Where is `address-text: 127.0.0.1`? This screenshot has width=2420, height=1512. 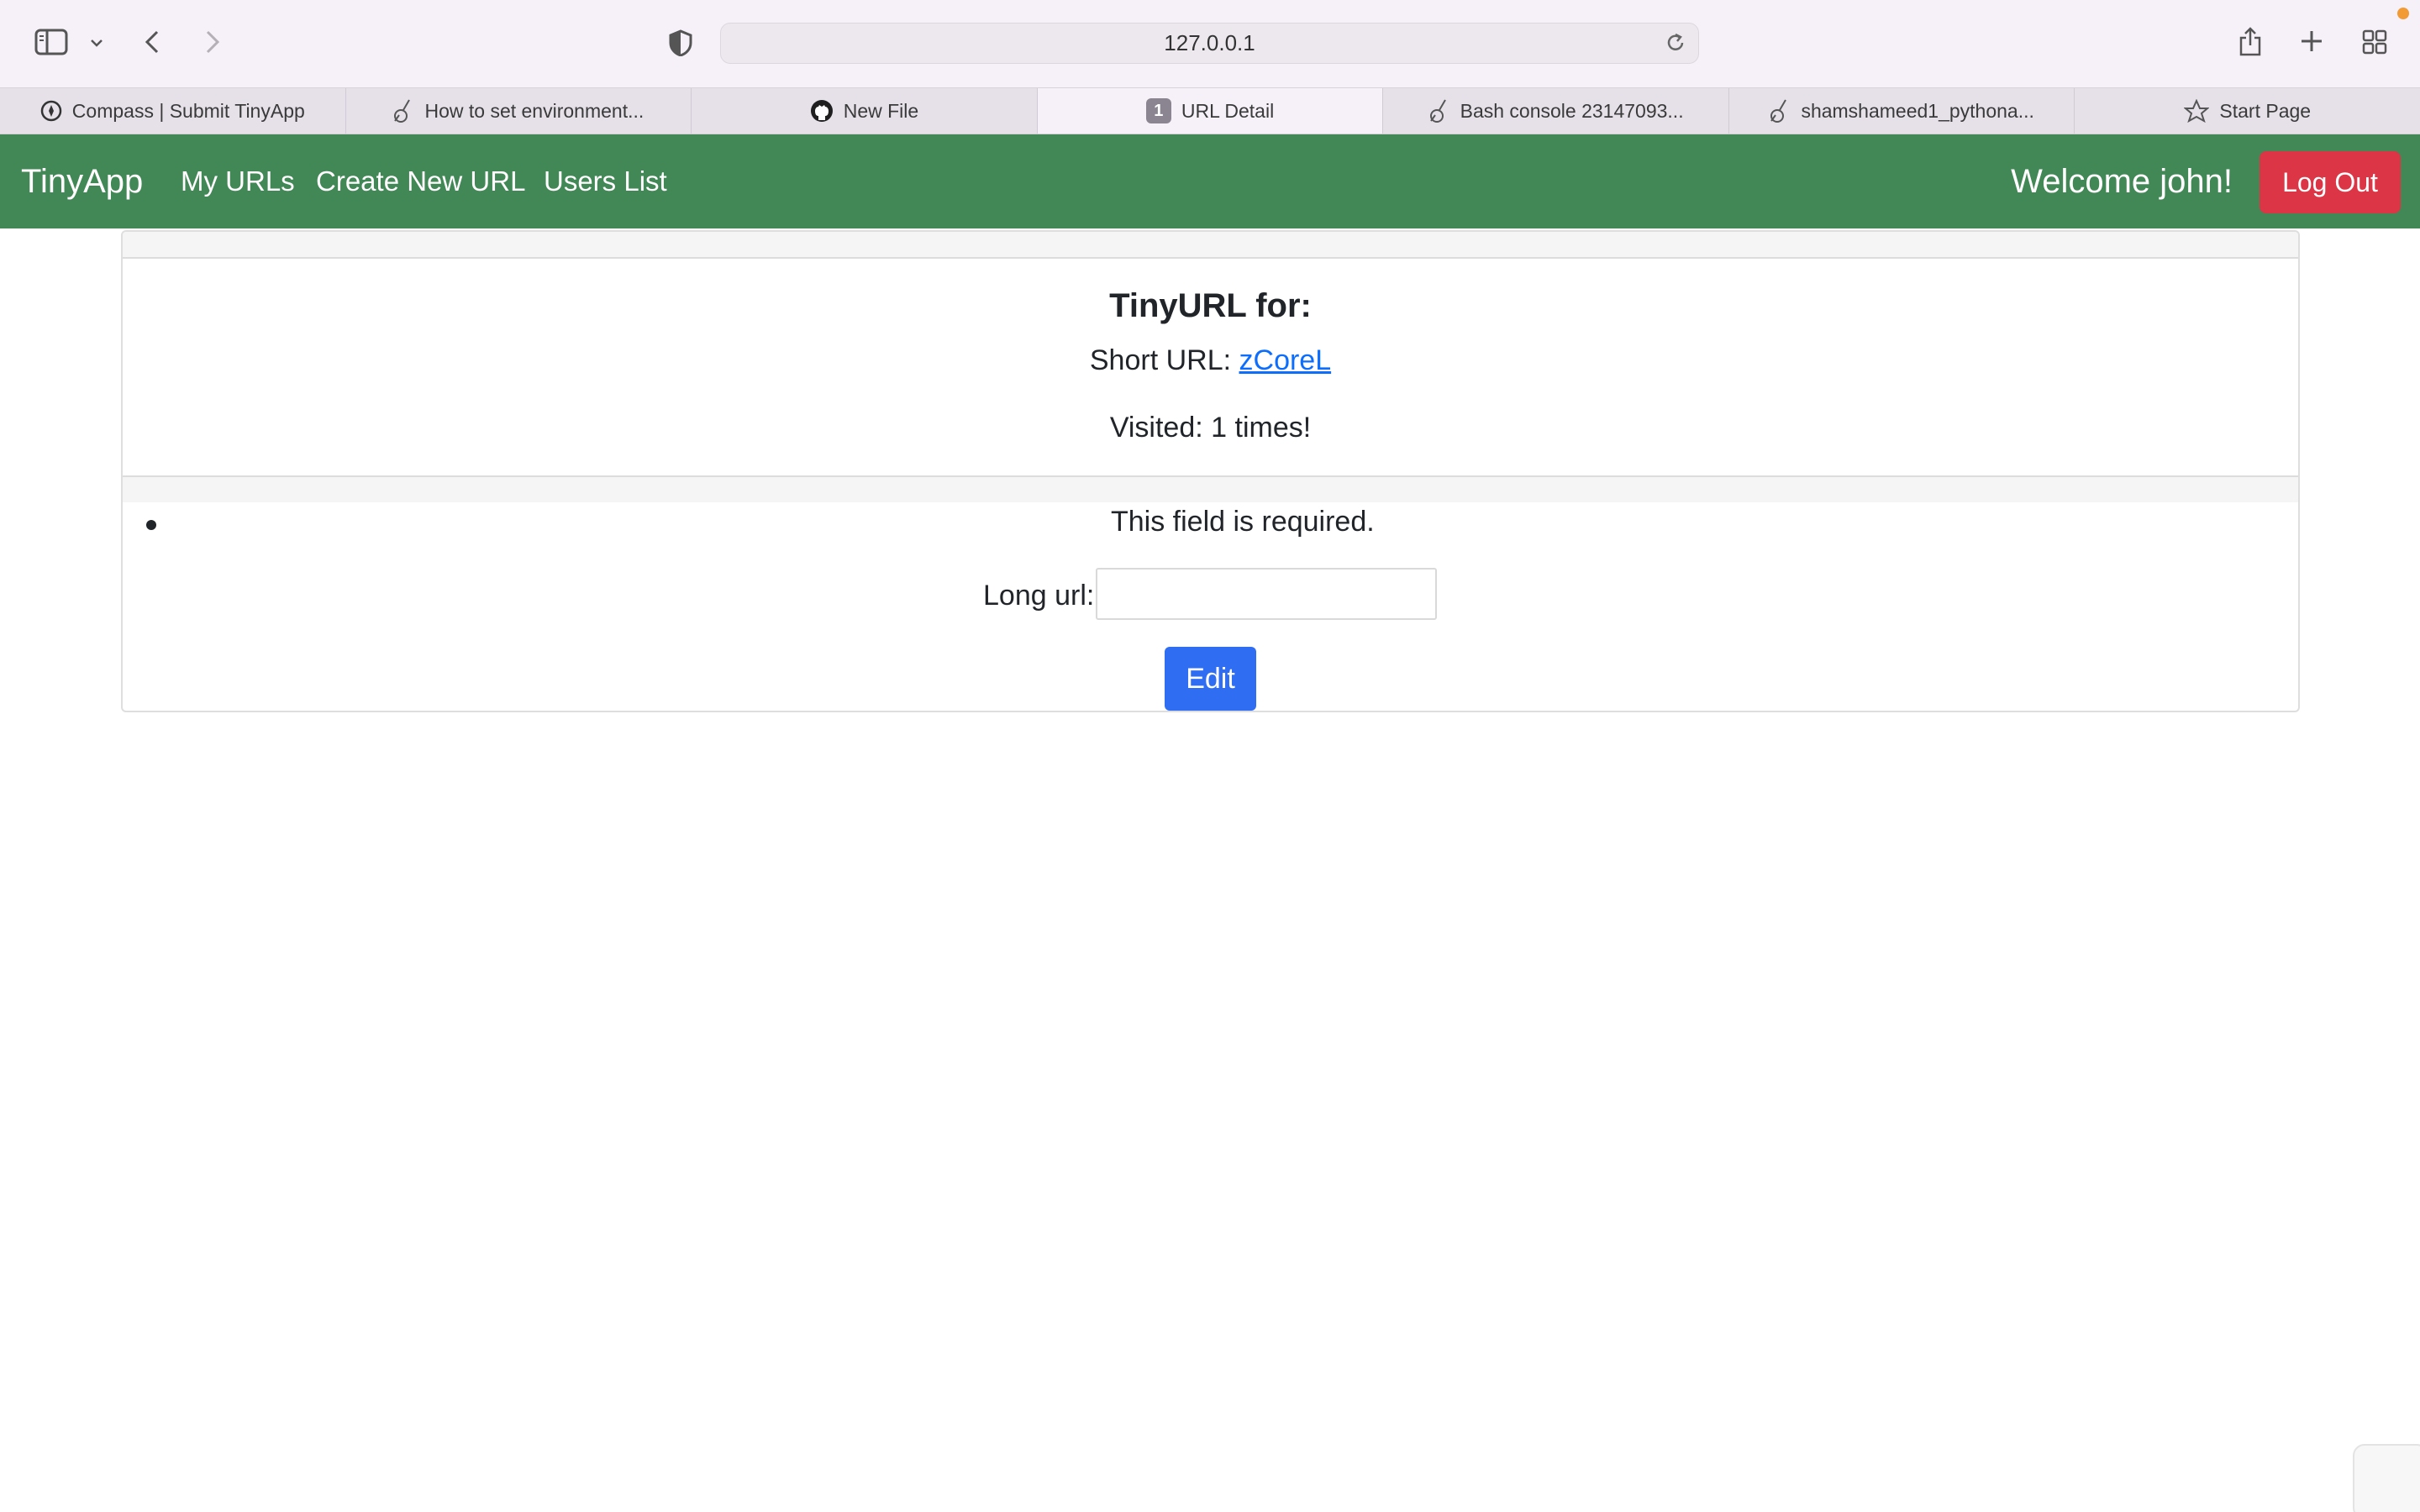
address-text: 127.0.0.1 is located at coordinates (1209, 42).